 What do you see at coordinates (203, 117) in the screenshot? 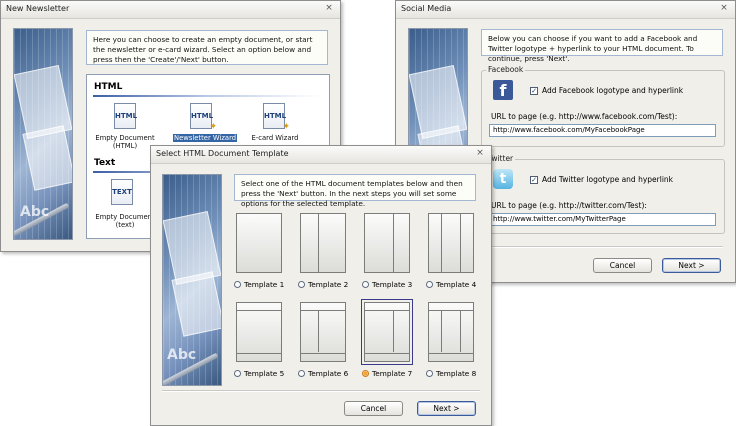
I see `newsletter-wizard-icon: HTML ✦` at bounding box center [203, 117].